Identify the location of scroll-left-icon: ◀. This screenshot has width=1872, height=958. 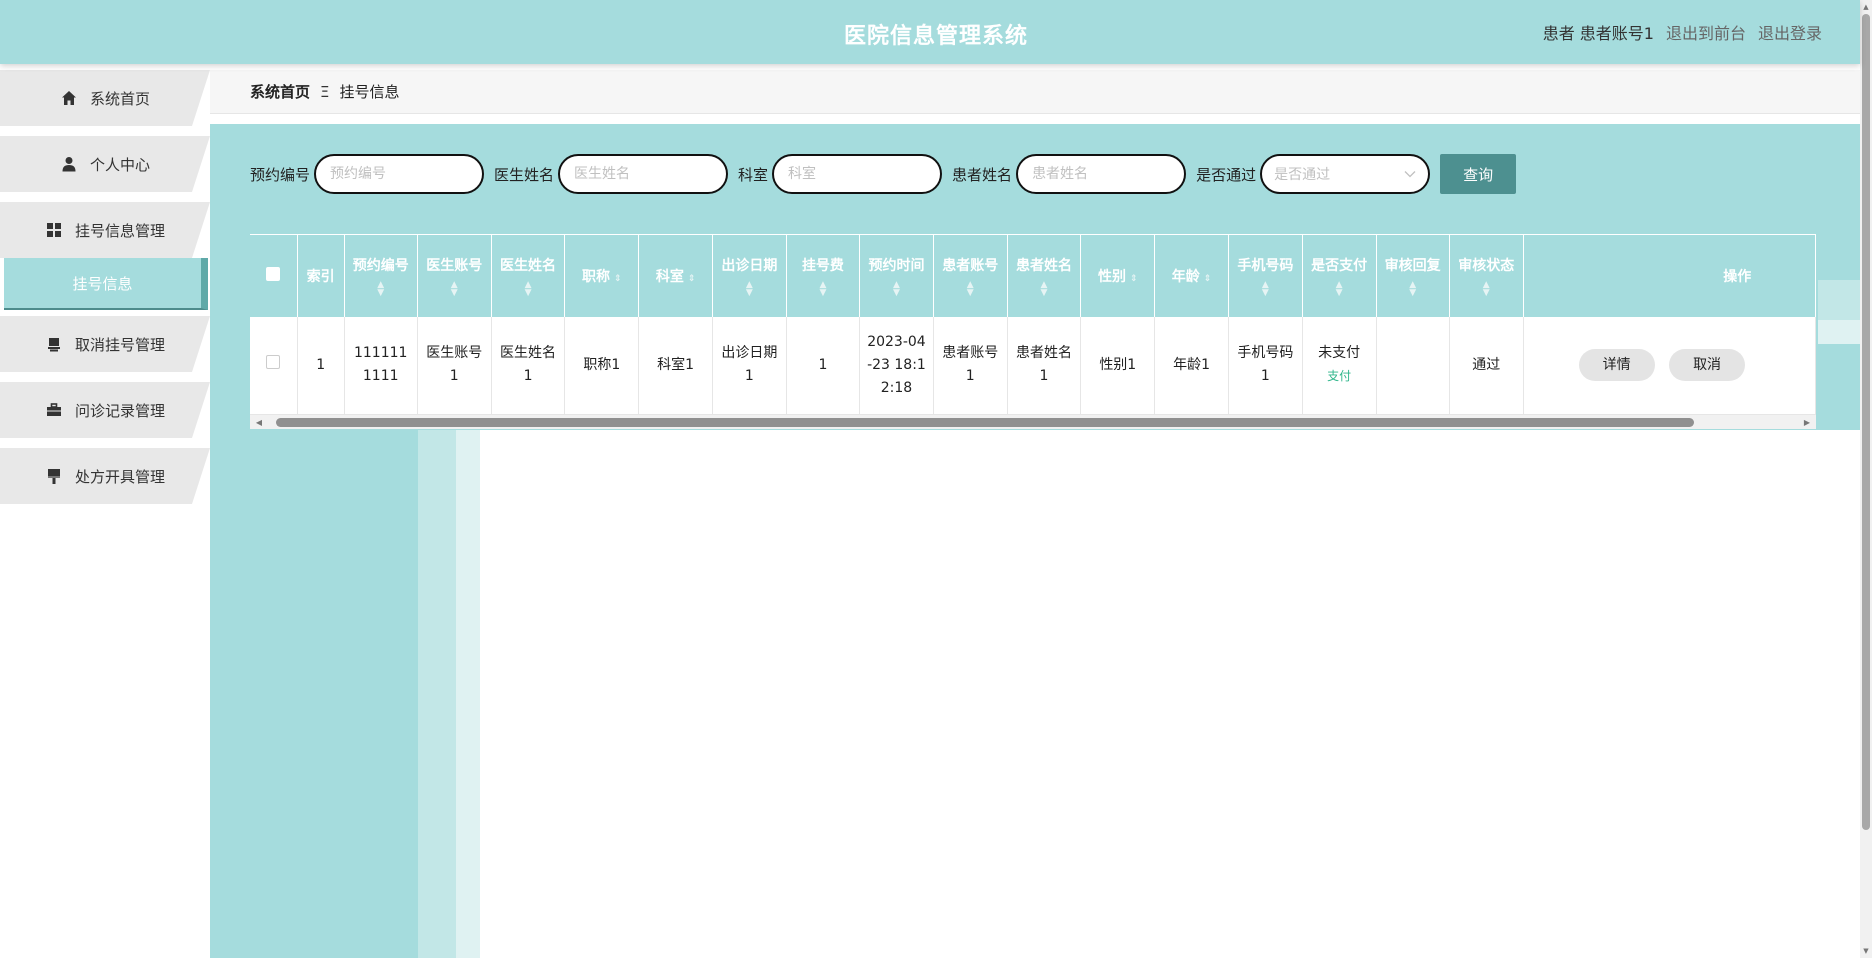
(259, 422).